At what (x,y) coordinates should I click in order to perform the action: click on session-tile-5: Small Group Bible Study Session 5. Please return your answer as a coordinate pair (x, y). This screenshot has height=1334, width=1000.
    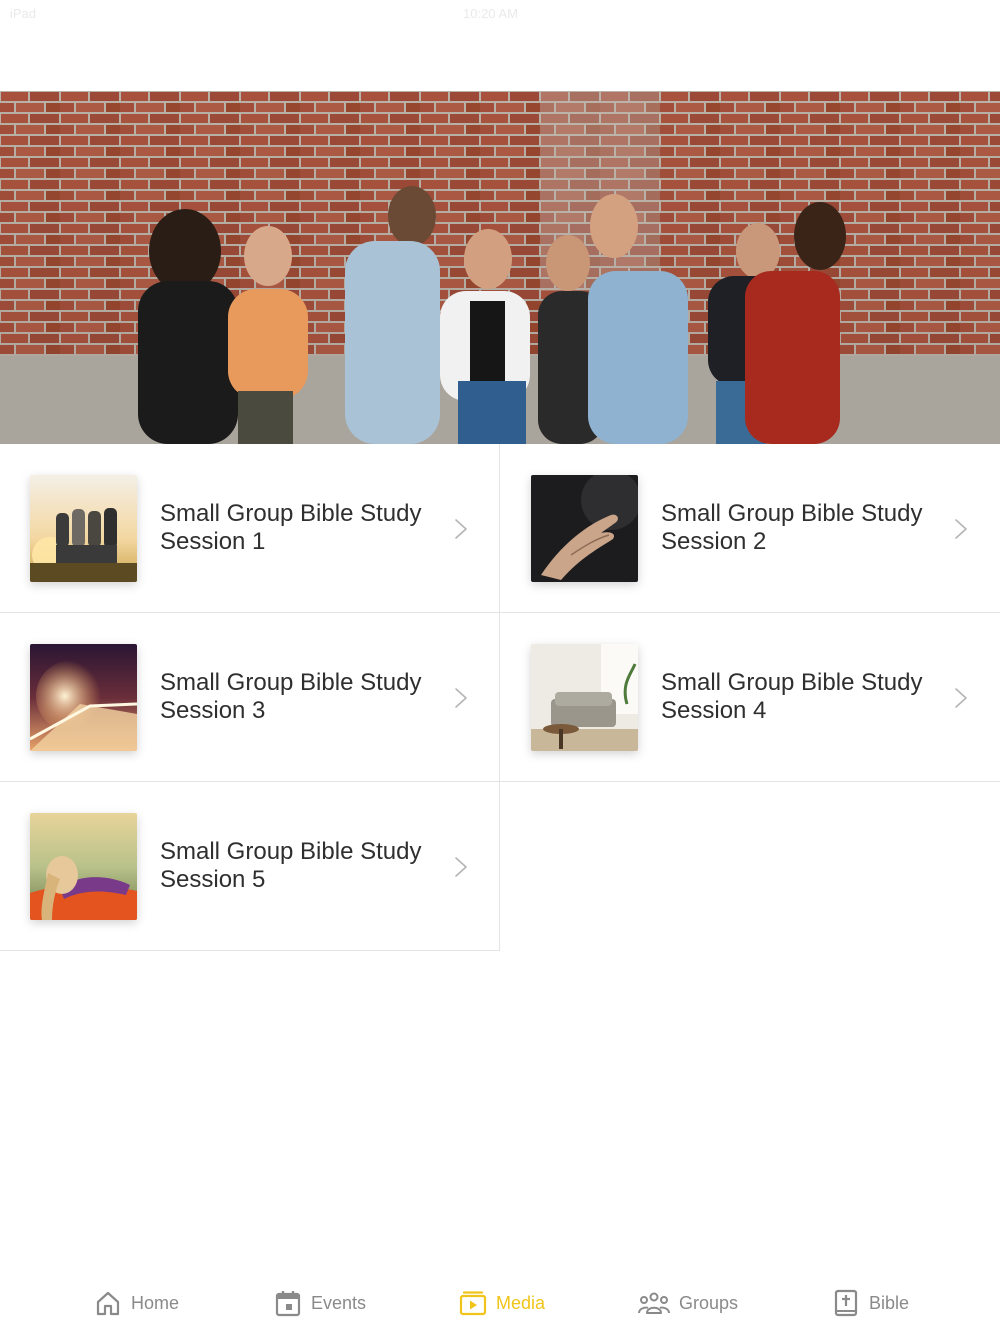
    Looking at the image, I should click on (250, 866).